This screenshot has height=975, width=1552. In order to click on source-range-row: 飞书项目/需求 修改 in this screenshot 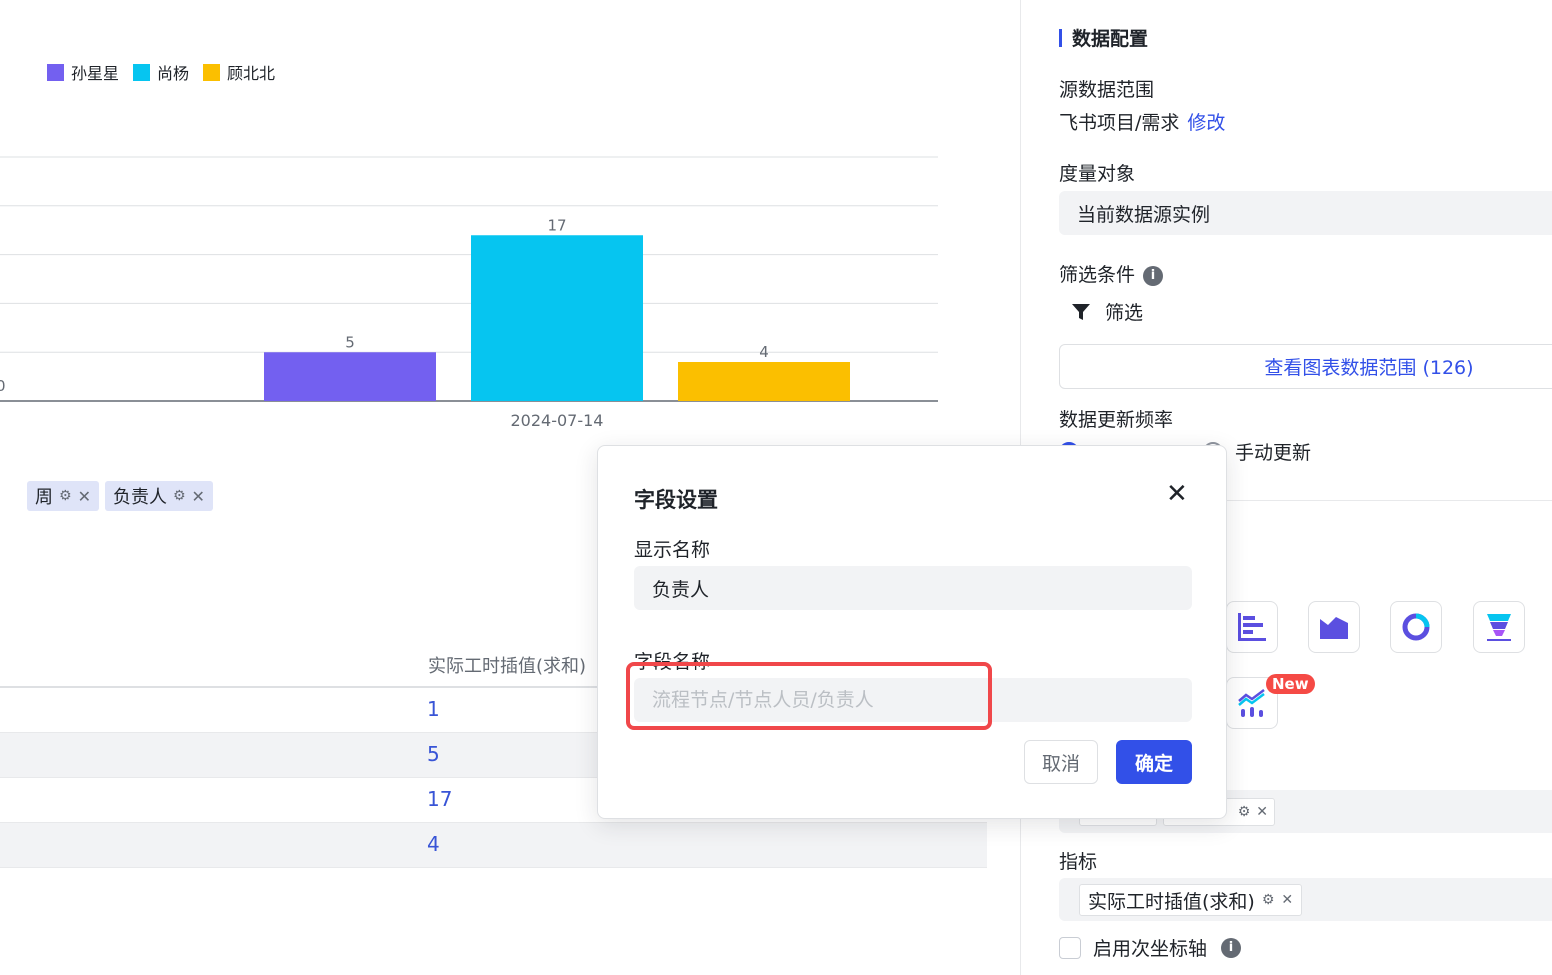, I will do `click(1142, 121)`.